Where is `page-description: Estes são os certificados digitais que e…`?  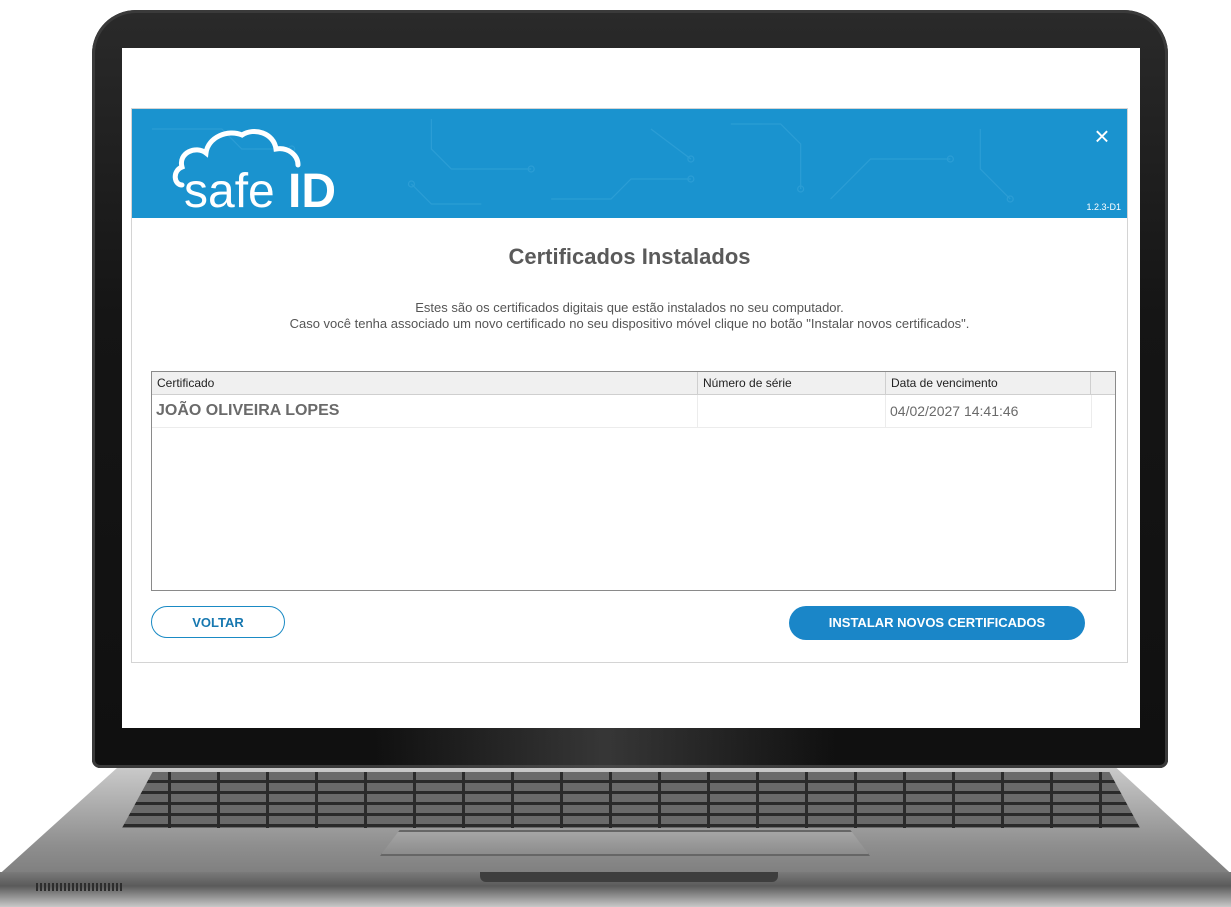
page-description: Estes são os certificados digitais que e… is located at coordinates (629, 316).